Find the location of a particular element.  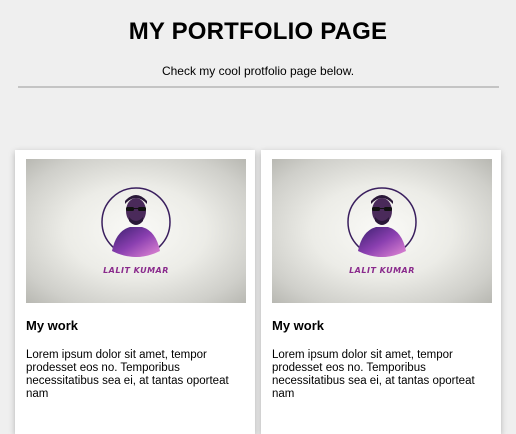

page-subtitle: Check my cool protfolio page below. is located at coordinates (258, 71).